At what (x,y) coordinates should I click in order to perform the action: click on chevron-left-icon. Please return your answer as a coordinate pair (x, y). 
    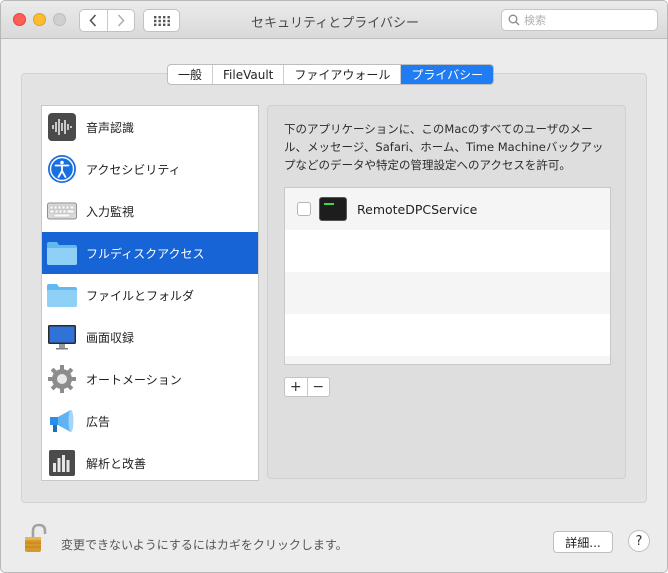
    Looking at the image, I should click on (93, 20).